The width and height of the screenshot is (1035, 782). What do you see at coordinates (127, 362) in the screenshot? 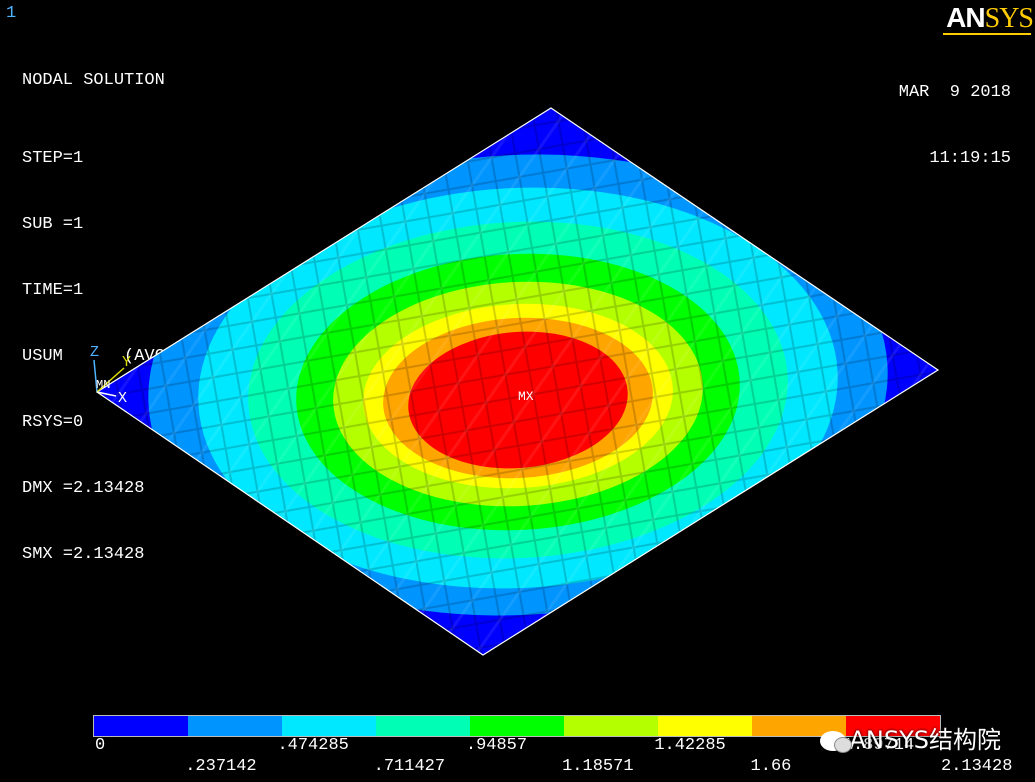
I see `axis-y-label: Y` at bounding box center [127, 362].